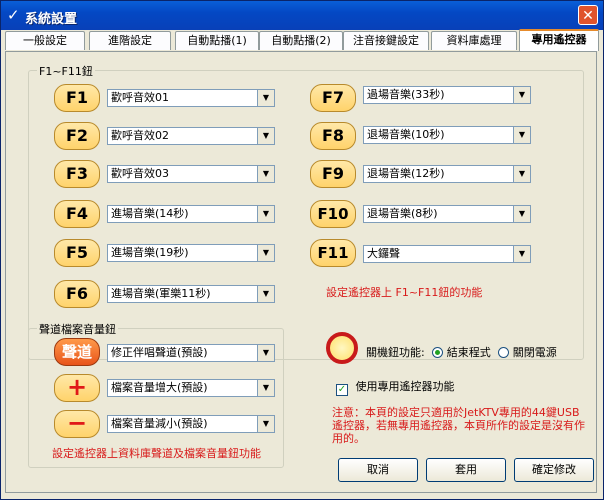  What do you see at coordinates (140, 97) in the screenshot?
I see `f1-select-value: 歡呼音效01` at bounding box center [140, 97].